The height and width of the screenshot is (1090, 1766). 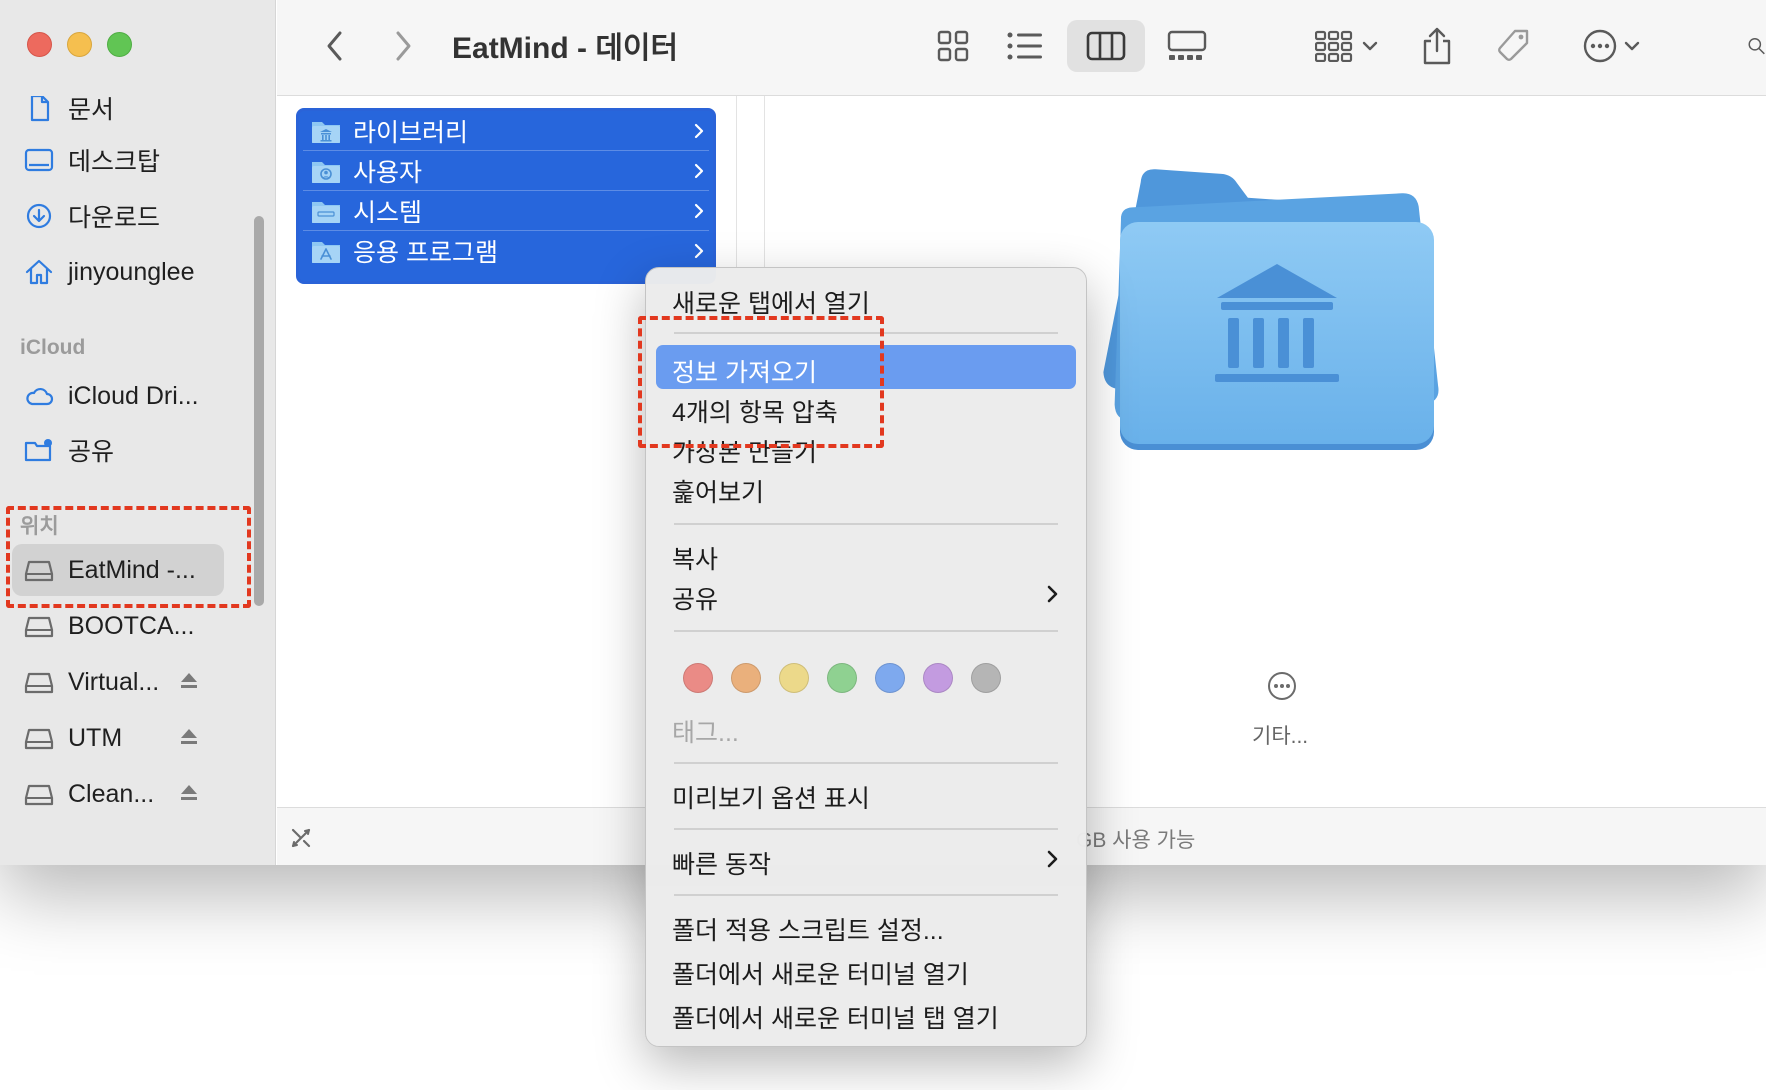 I want to click on sidebar-item-utm: UTM, so click(x=118, y=738).